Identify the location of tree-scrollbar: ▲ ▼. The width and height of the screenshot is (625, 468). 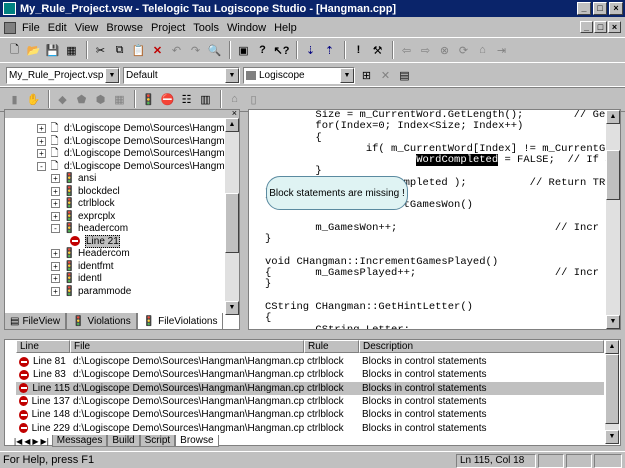
(232, 216).